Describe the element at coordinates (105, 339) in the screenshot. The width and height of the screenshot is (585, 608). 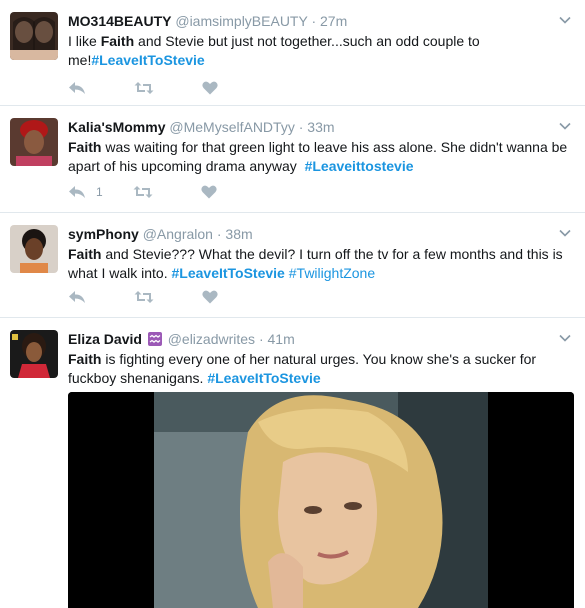
I see `author-name: Eliza David` at that location.